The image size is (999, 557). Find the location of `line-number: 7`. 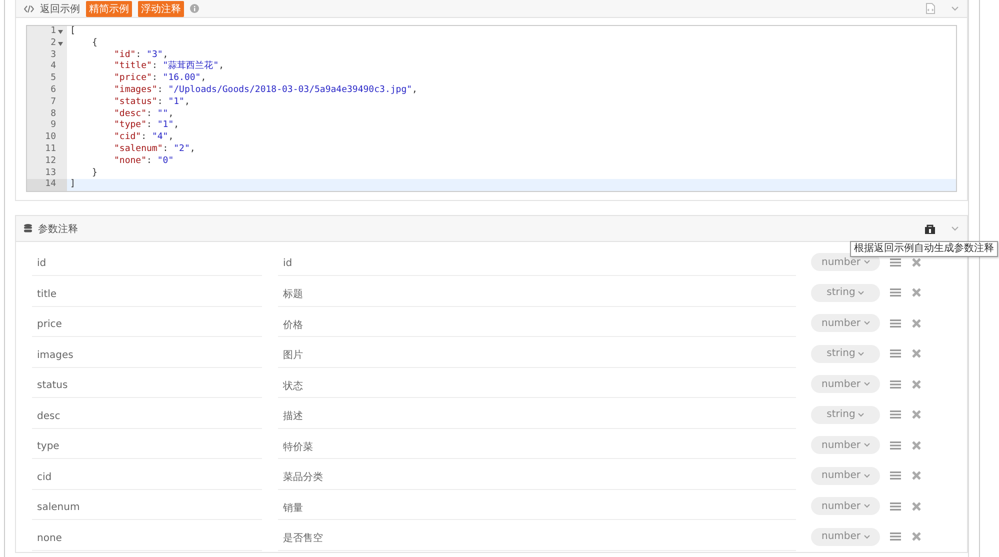

line-number: 7 is located at coordinates (53, 102).